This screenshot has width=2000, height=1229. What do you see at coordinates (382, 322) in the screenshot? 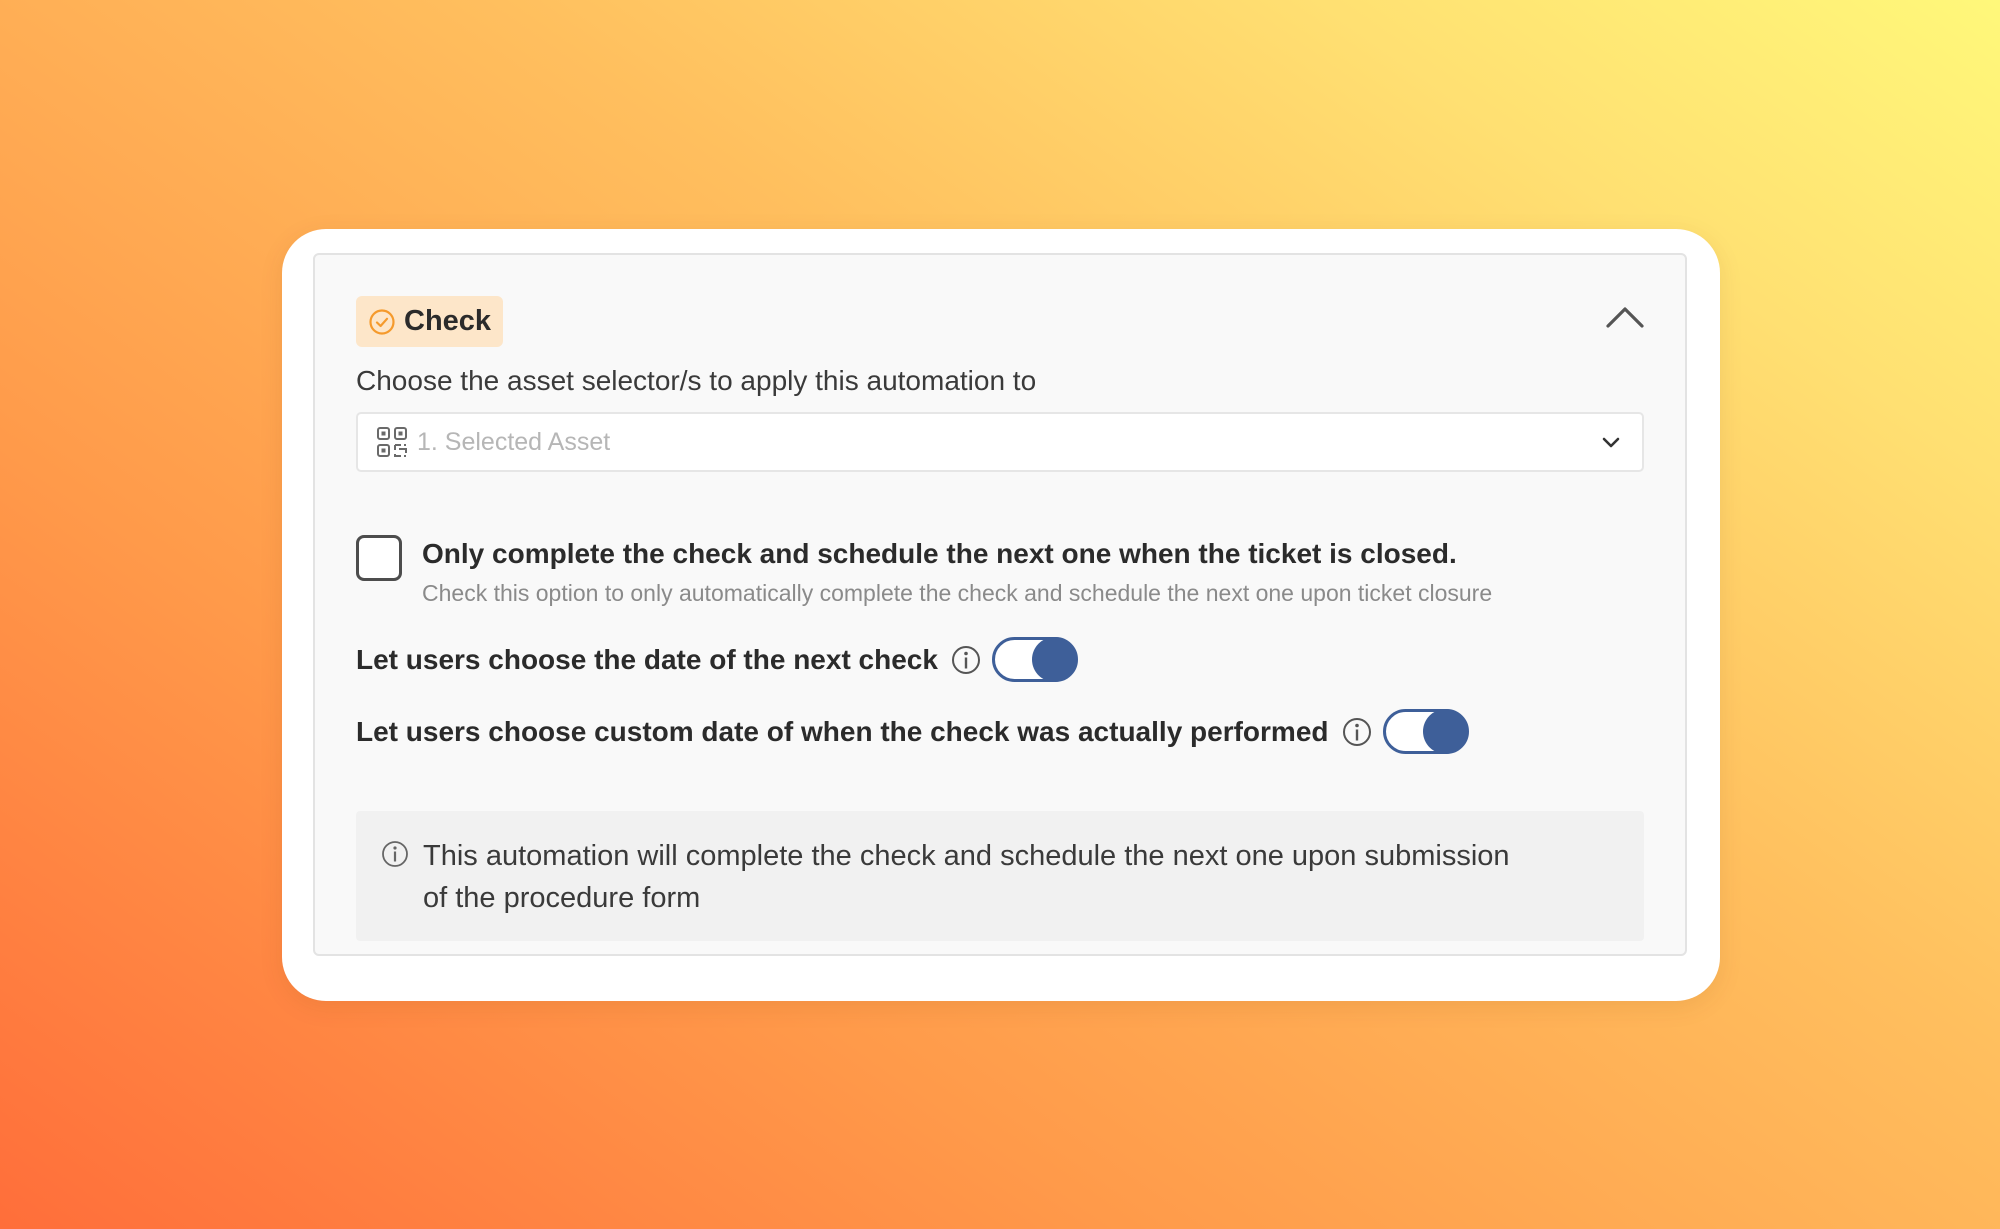
I see `check-circle-icon` at bounding box center [382, 322].